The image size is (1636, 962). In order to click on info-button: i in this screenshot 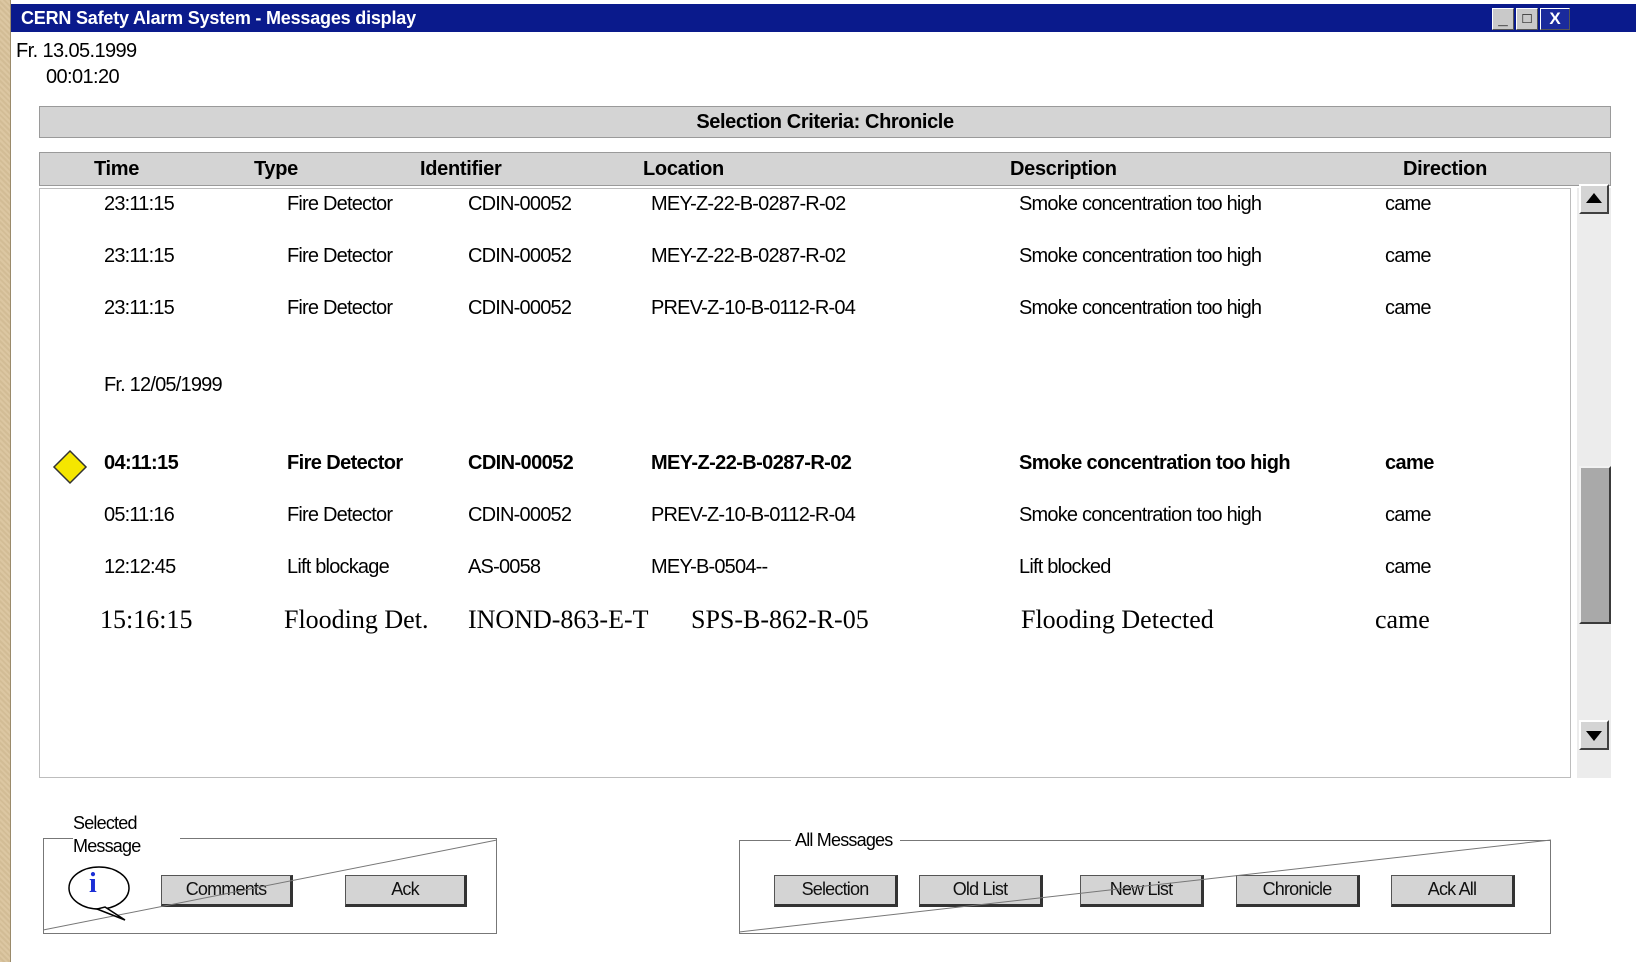, I will do `click(99, 893)`.